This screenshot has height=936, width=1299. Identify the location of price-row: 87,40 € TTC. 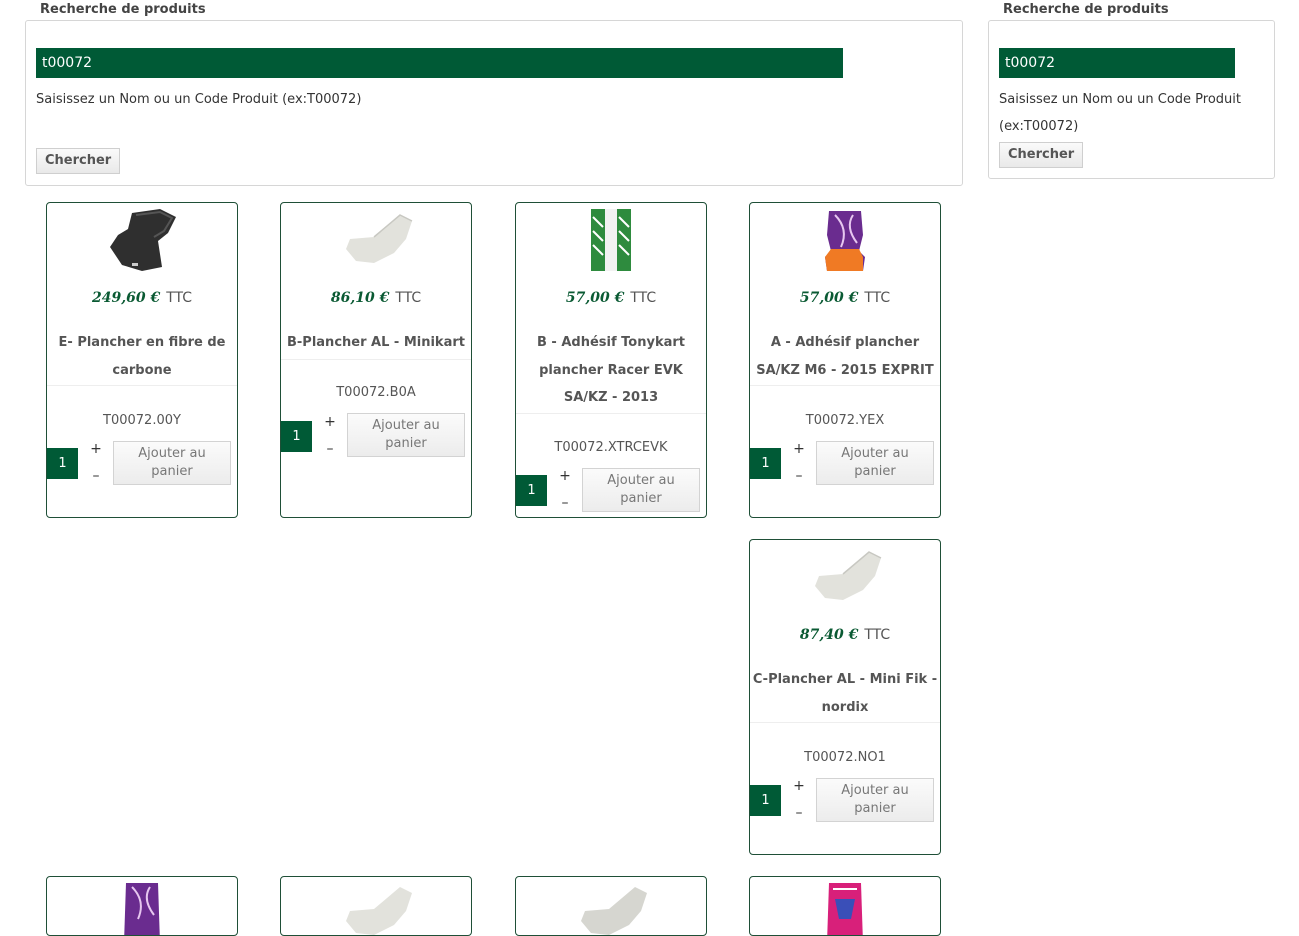
(845, 635).